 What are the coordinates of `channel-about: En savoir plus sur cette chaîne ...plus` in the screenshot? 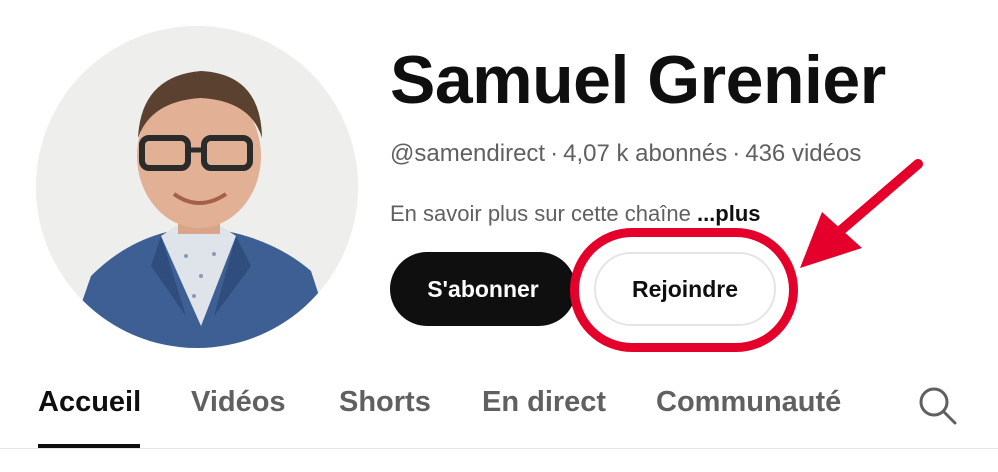 It's located at (575, 214).